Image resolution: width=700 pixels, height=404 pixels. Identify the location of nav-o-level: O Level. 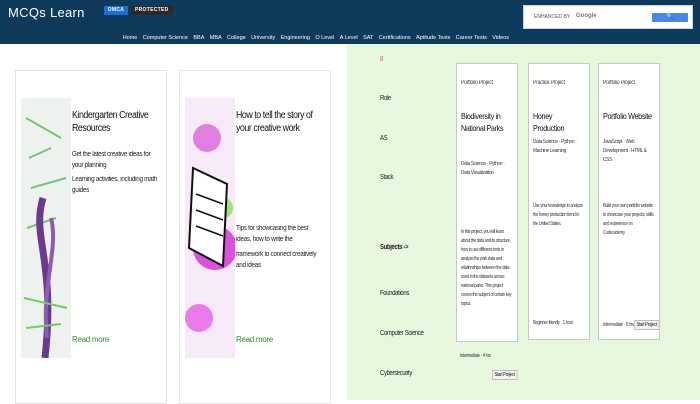
(325, 39).